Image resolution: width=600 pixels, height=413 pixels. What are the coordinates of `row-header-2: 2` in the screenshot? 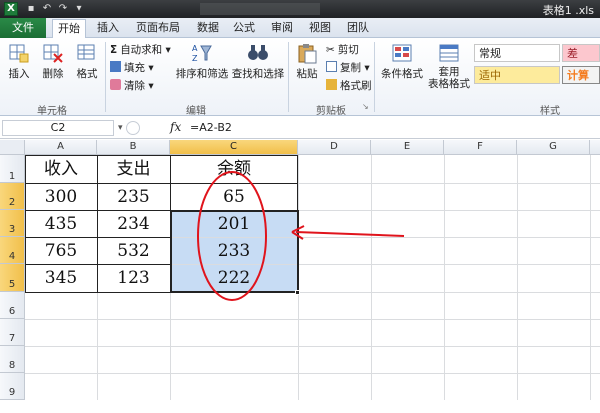 It's located at (12, 196).